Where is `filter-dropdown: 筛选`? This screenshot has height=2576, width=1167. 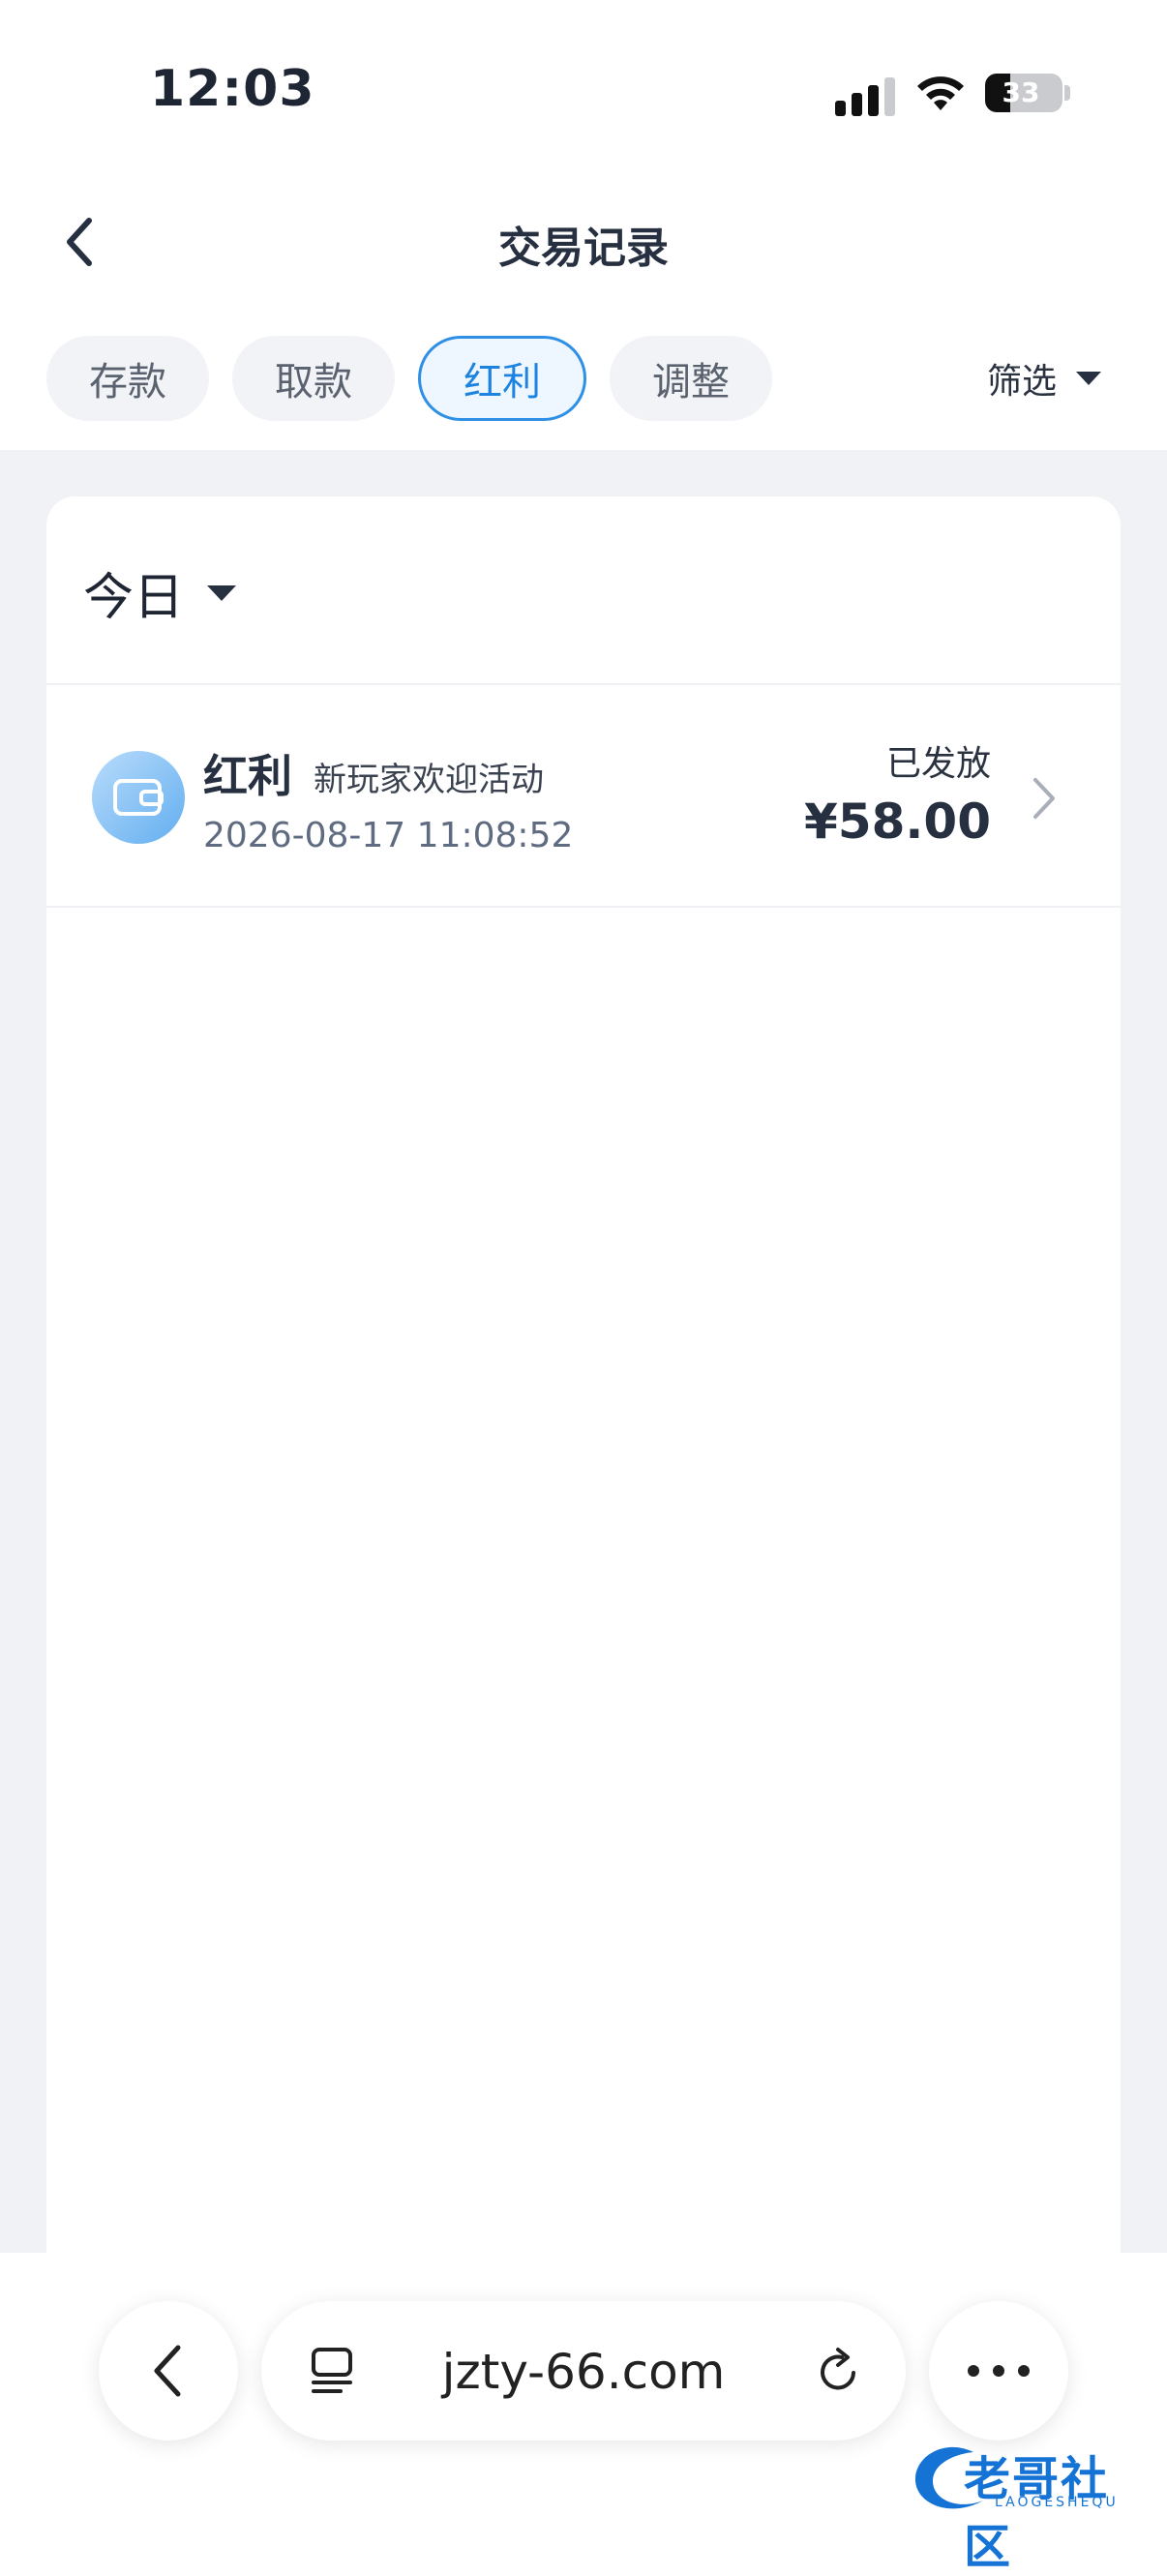 filter-dropdown: 筛选 is located at coordinates (1045, 378).